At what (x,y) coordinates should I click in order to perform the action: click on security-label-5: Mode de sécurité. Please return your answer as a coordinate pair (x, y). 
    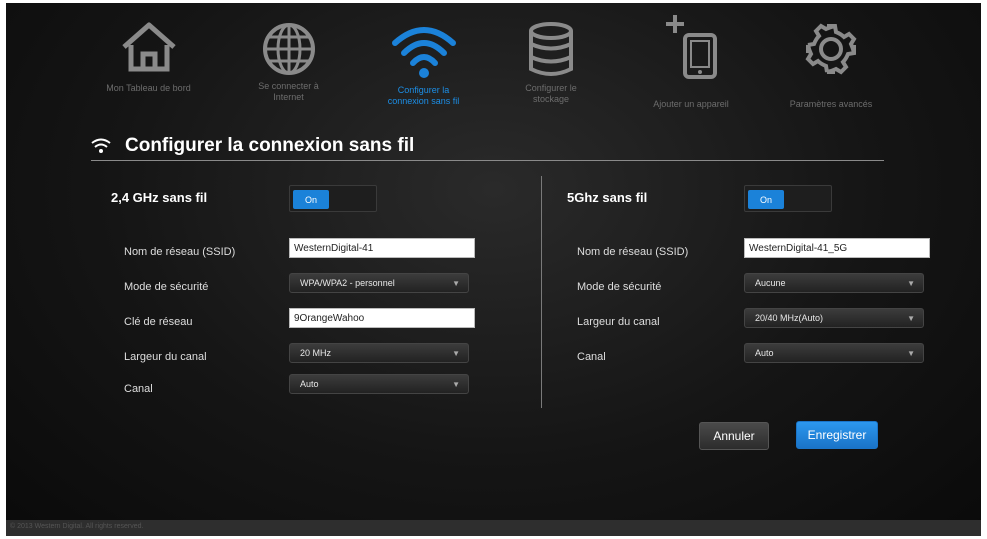
    Looking at the image, I should click on (619, 287).